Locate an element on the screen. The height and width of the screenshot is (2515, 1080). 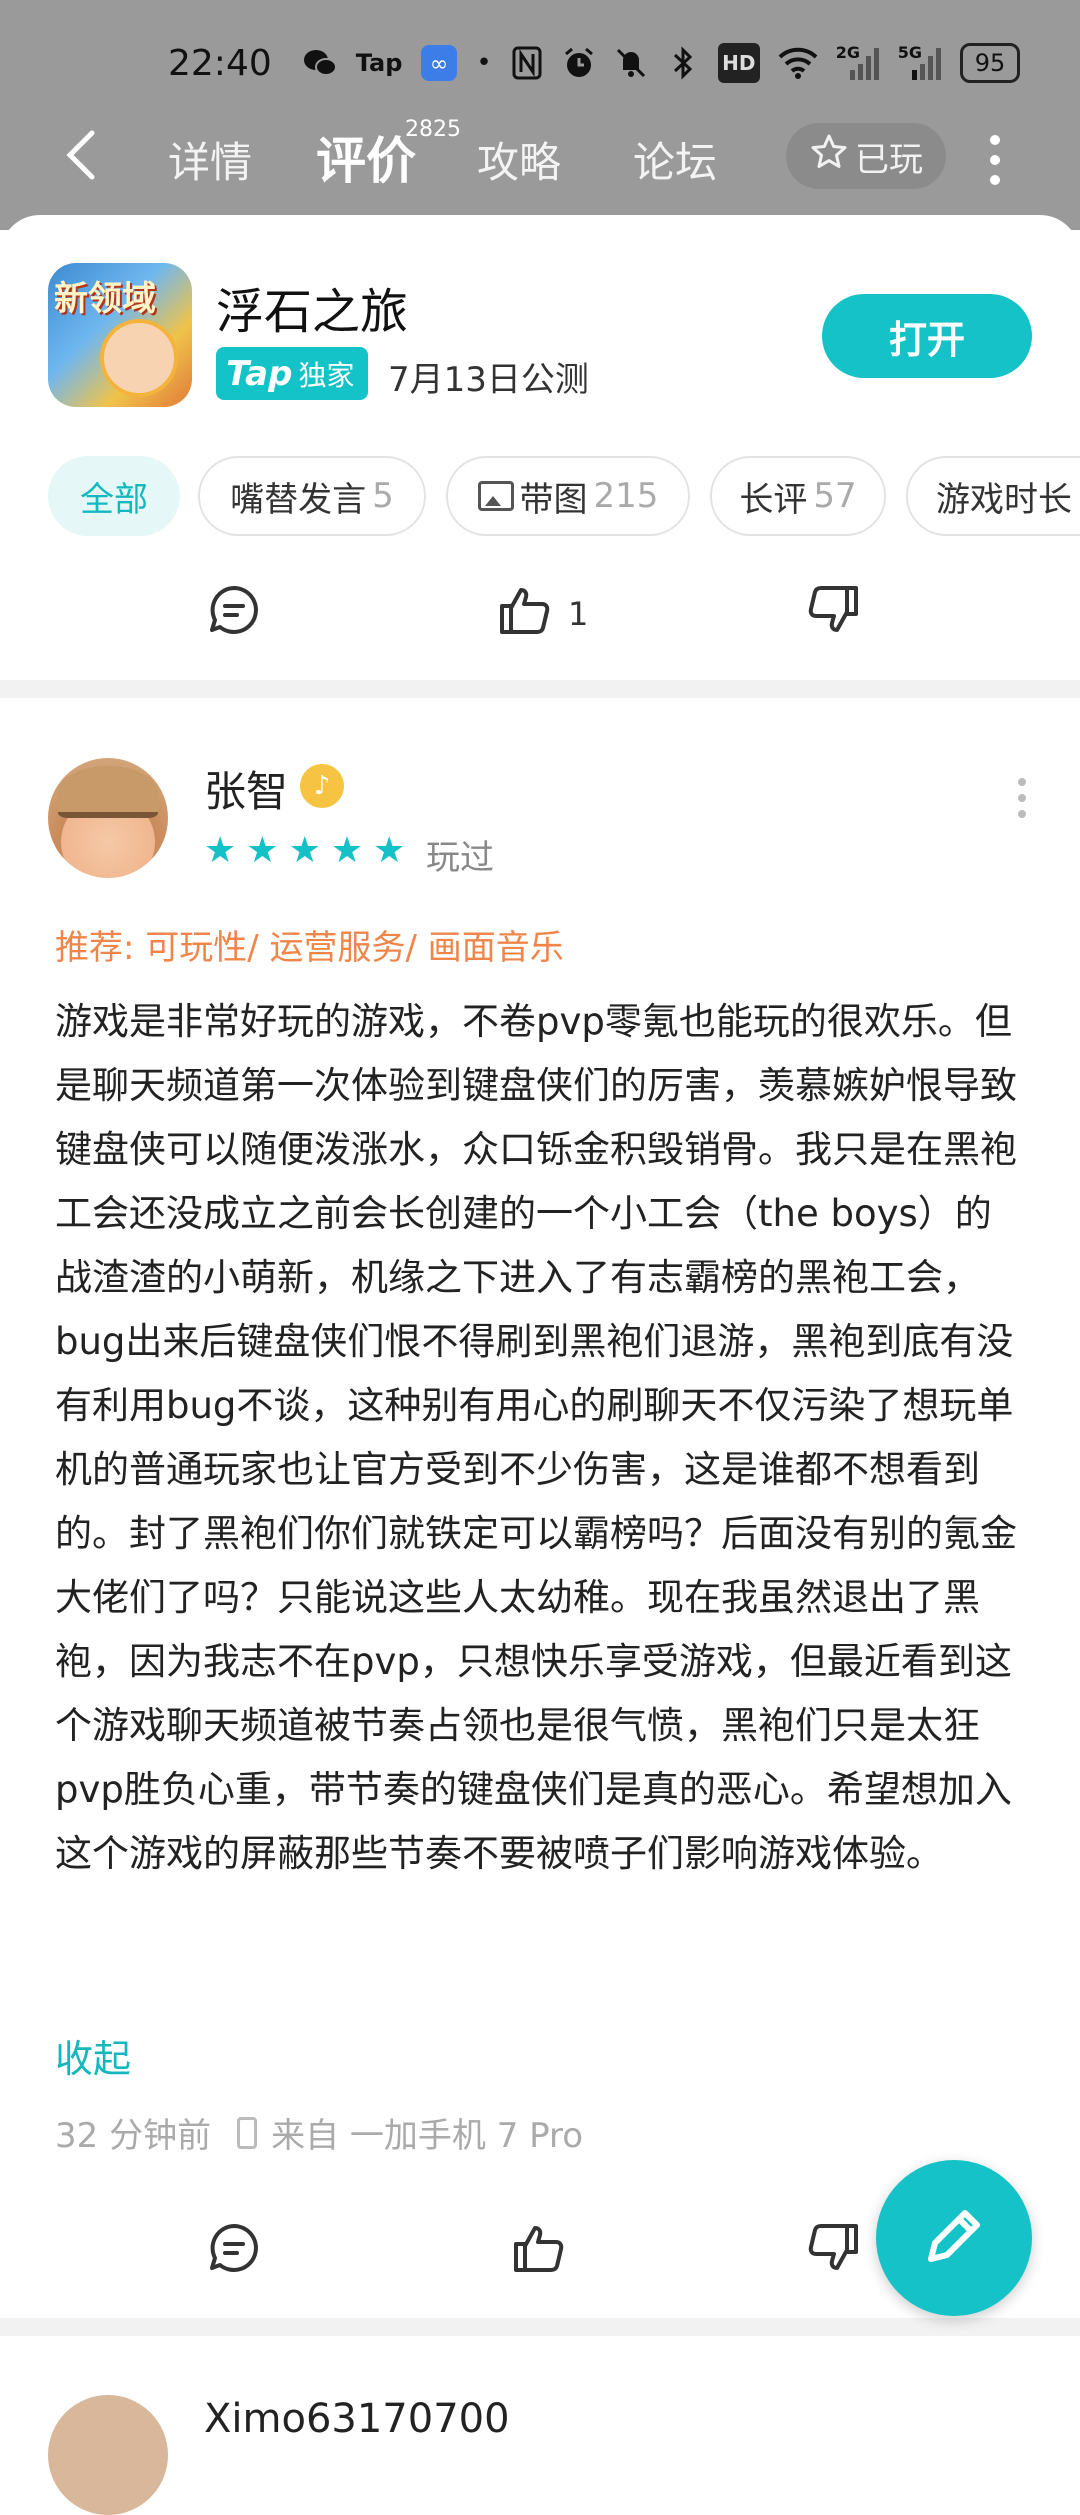
tap-exclusive-badge: Tap 独家 is located at coordinates (292, 373).